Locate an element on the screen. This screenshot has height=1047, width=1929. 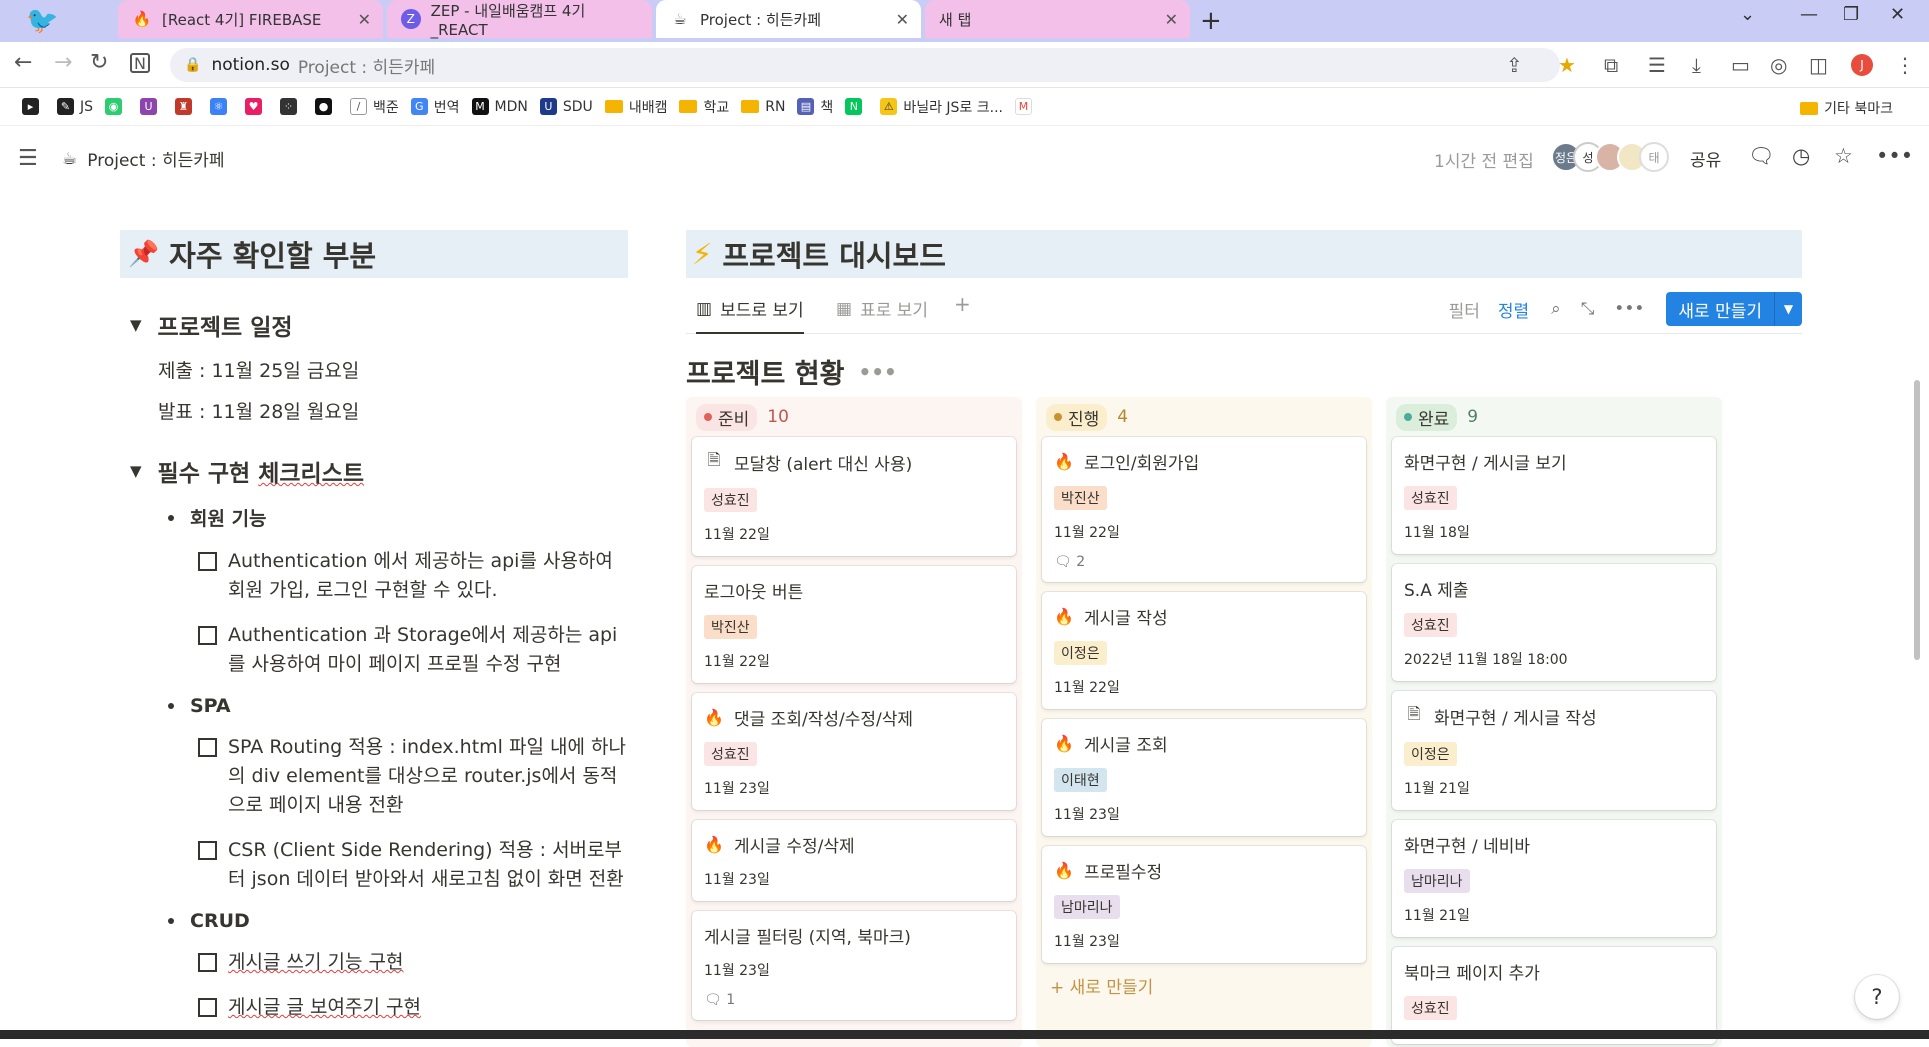
download-icon: ⤓ is located at coordinates (1696, 65).